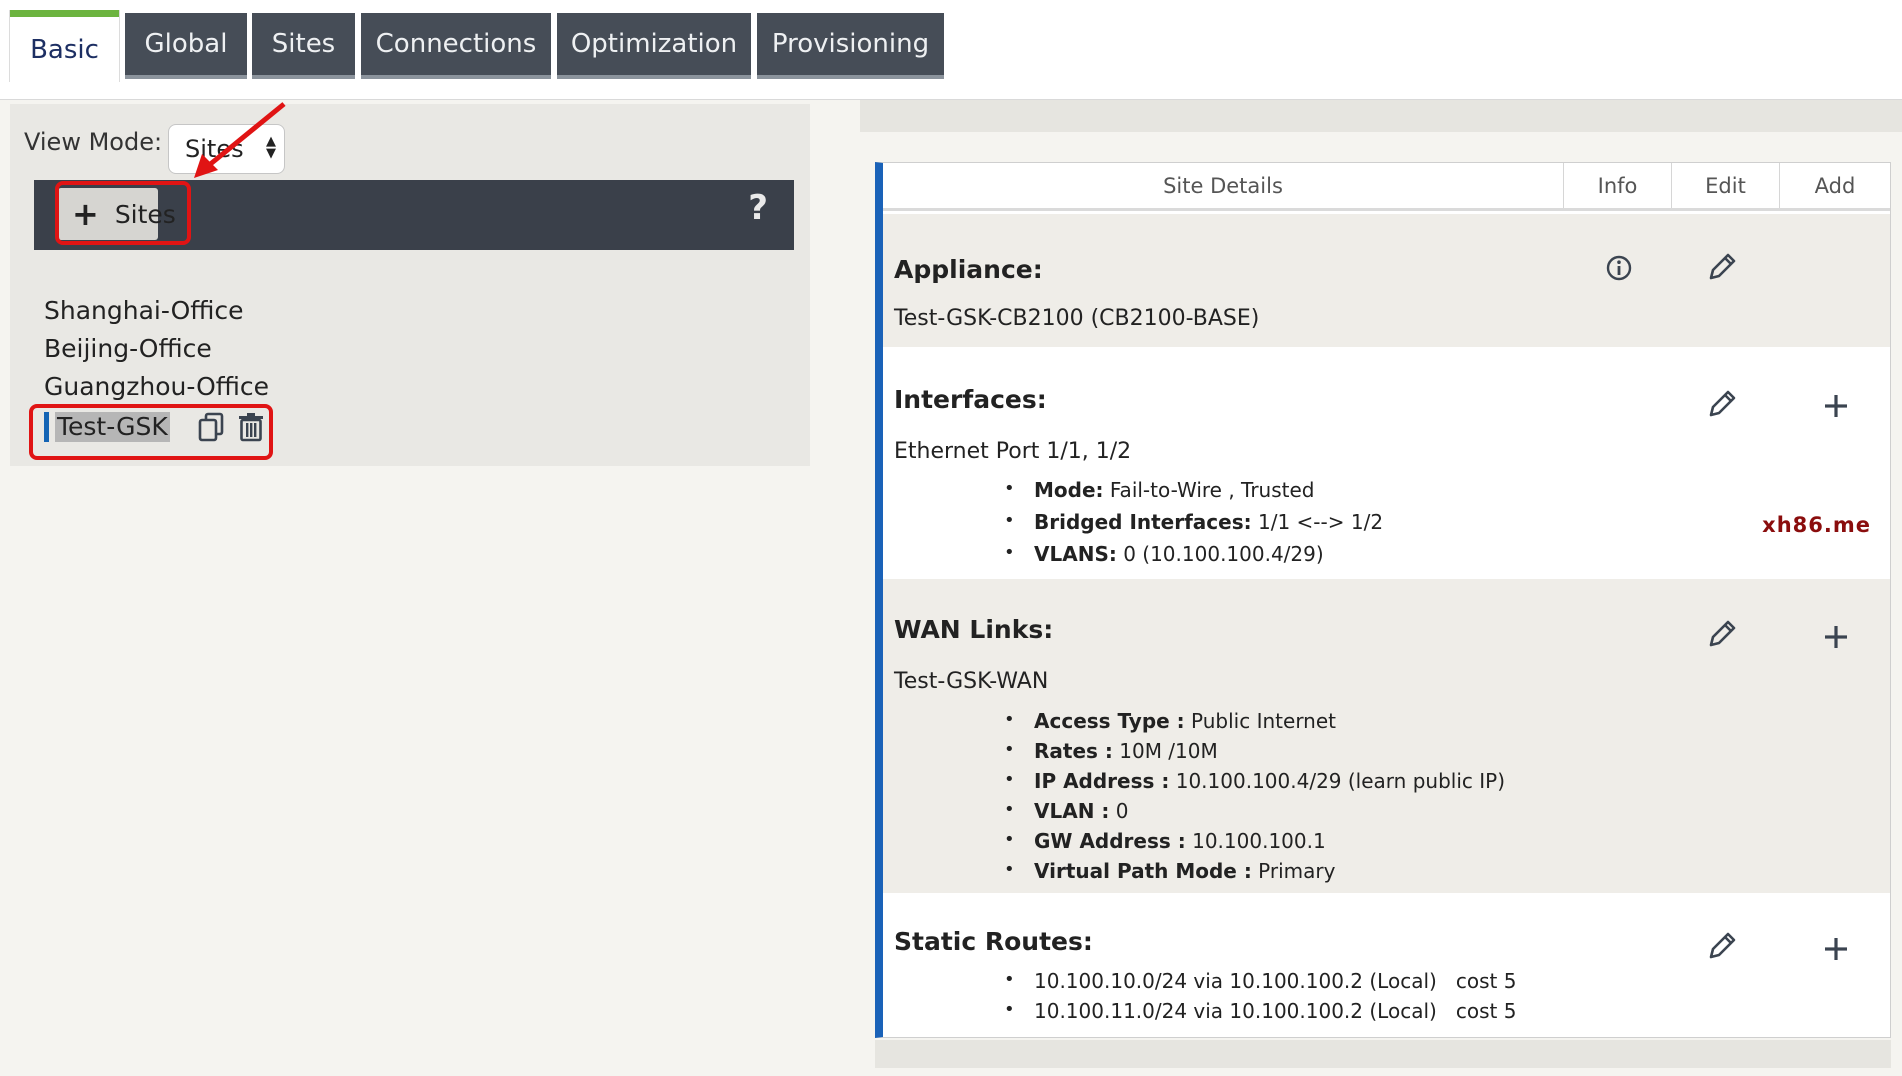  Describe the element at coordinates (1193, 557) in the screenshot. I see `list-item: VLANS: 0 (10.100.100.4/29)` at that location.